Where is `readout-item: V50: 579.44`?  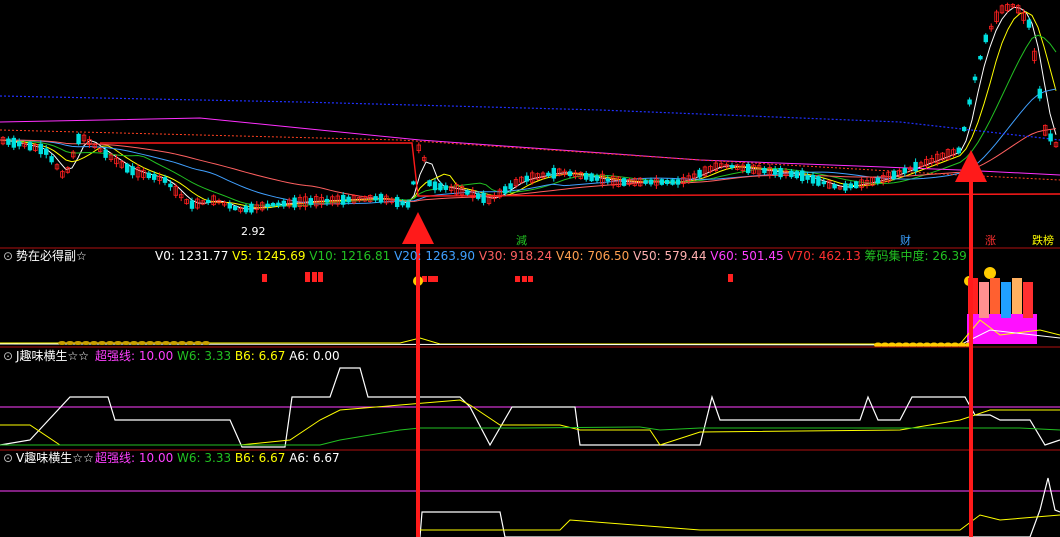 readout-item: V50: 579.44 is located at coordinates (667, 256).